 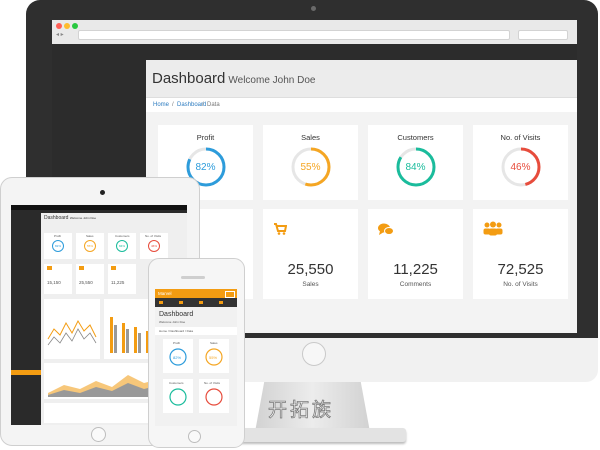 What do you see at coordinates (193, 277) in the screenshot?
I see `phone-speaker` at bounding box center [193, 277].